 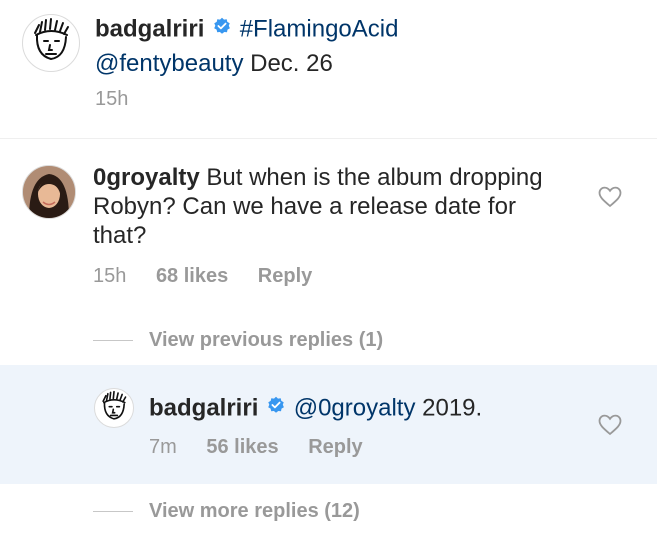 What do you see at coordinates (328, 138) in the screenshot?
I see `section-divider` at bounding box center [328, 138].